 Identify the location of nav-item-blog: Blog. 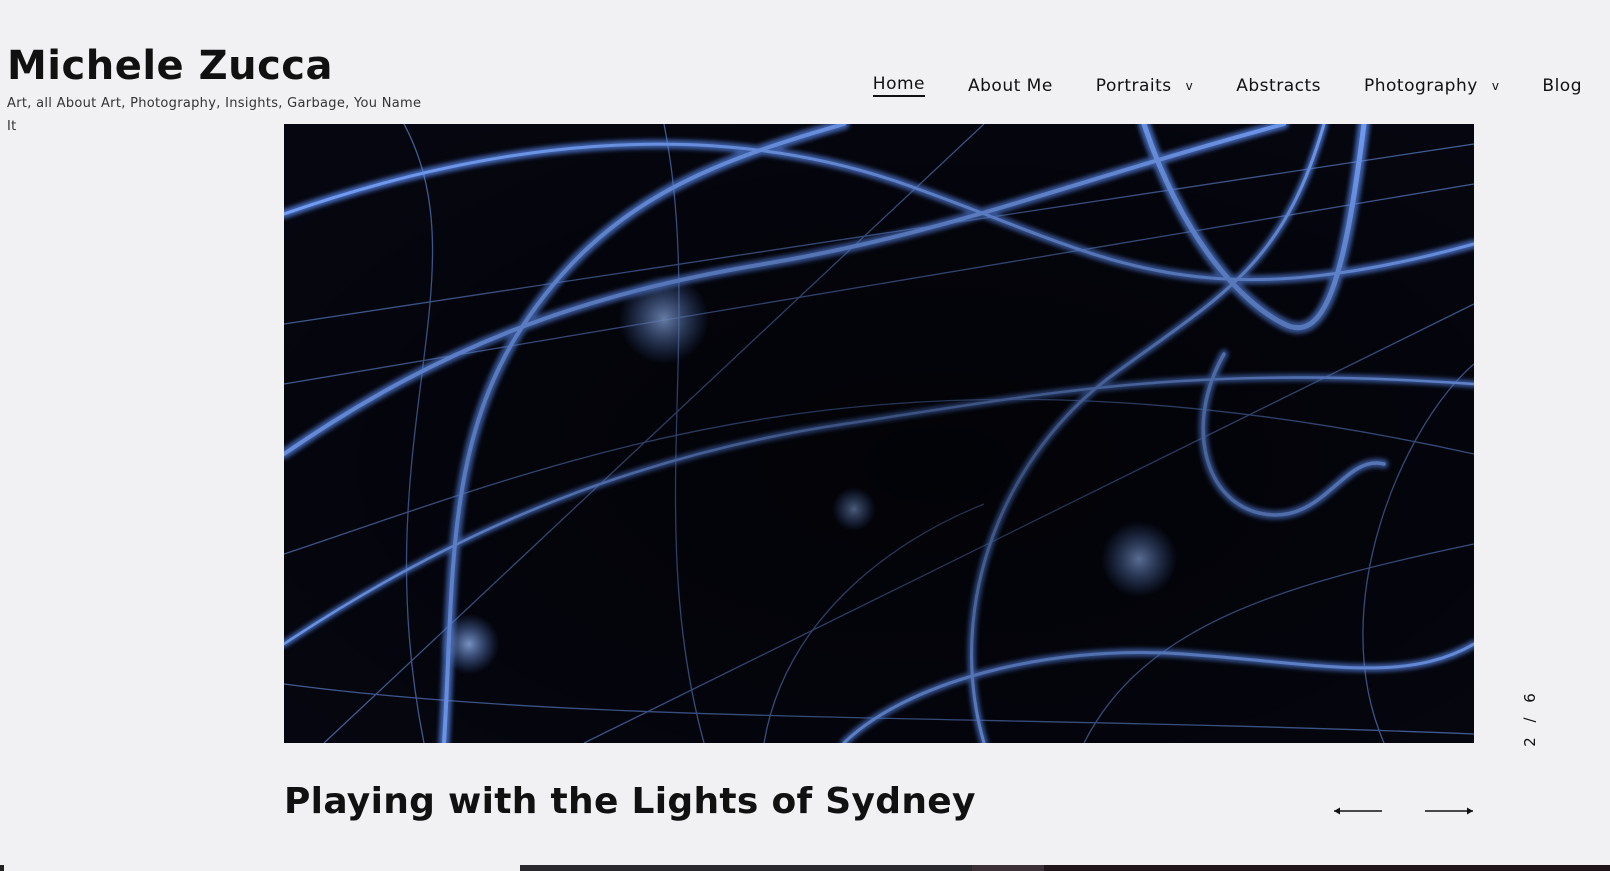
(1562, 86).